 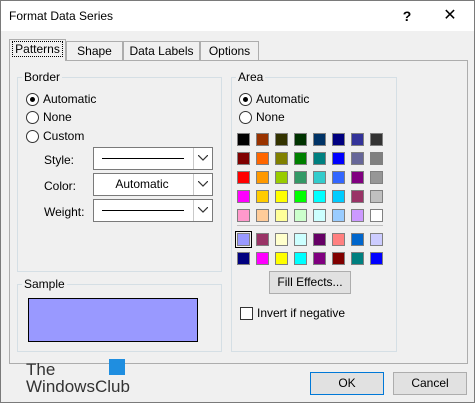 I want to click on weight-dropdown, so click(x=153, y=210).